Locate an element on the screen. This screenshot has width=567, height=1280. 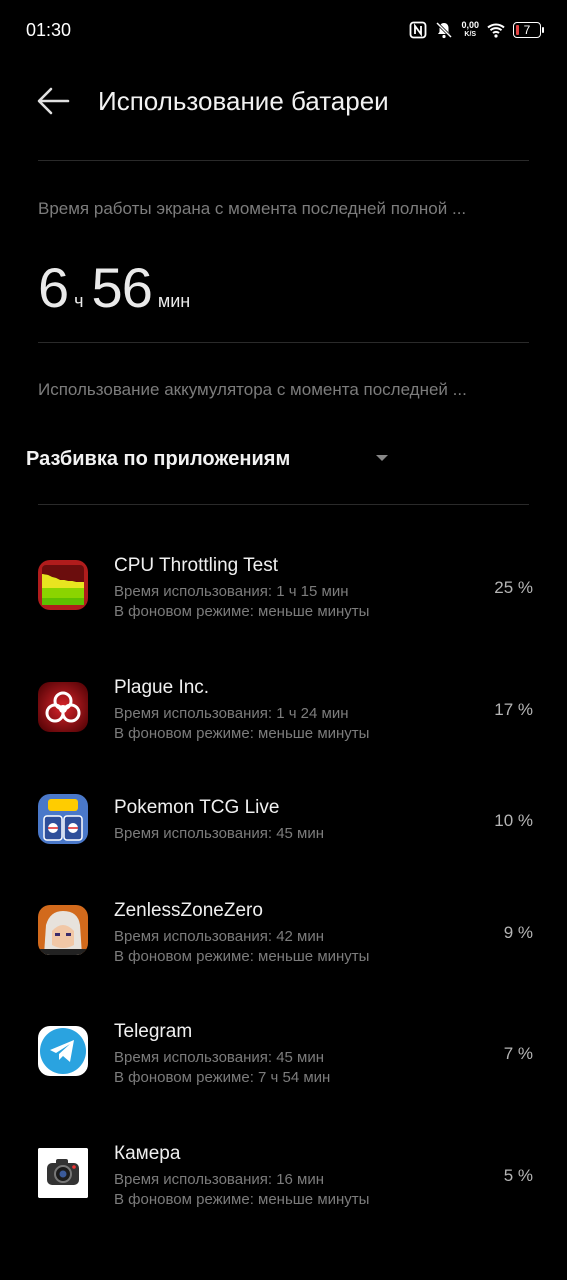
app-usage-time: Время использования: 16 мин is located at coordinates (219, 1179).